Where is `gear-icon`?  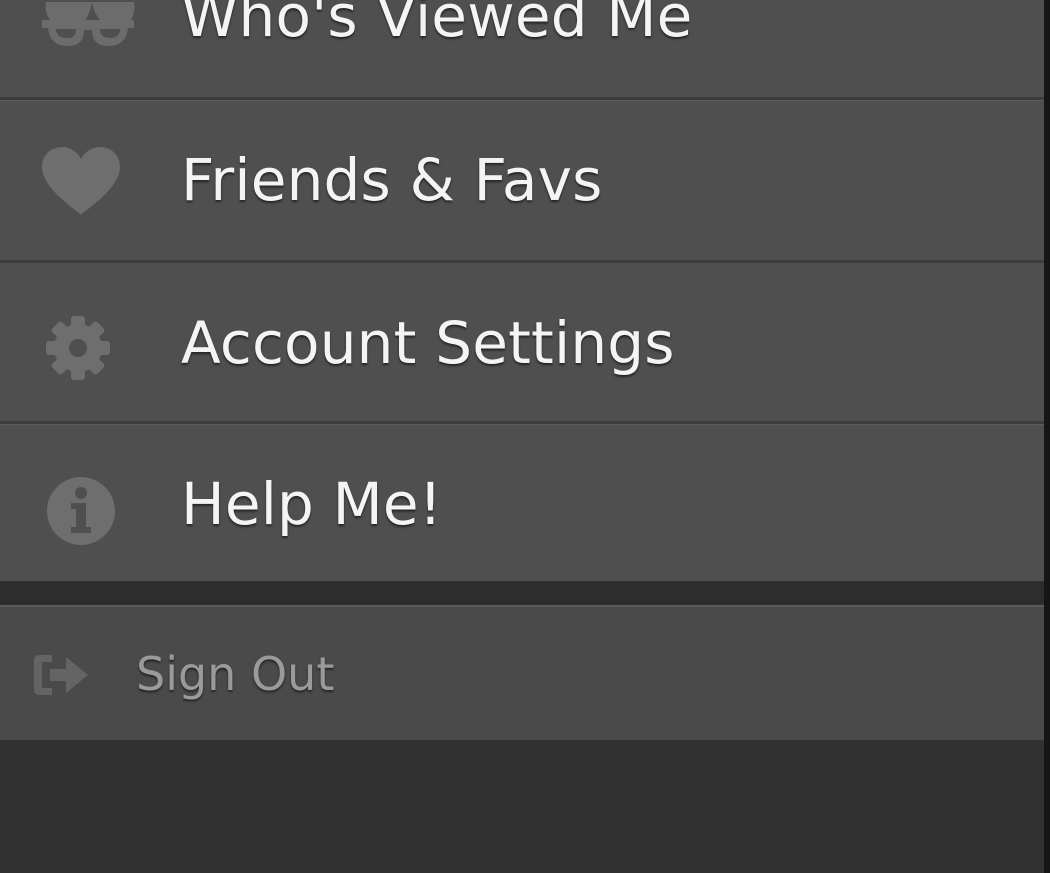
gear-icon is located at coordinates (78, 348).